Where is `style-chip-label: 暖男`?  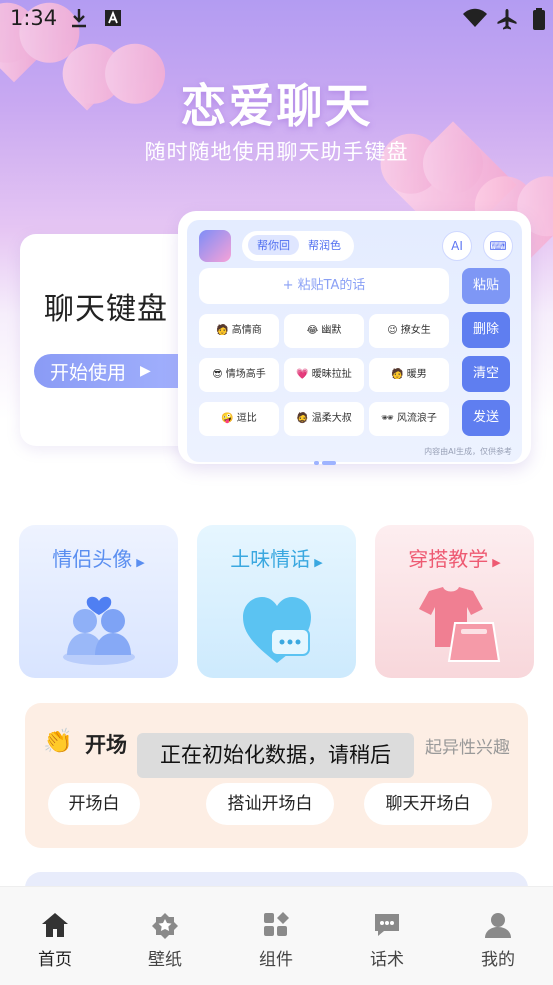 style-chip-label: 暖男 is located at coordinates (416, 374).